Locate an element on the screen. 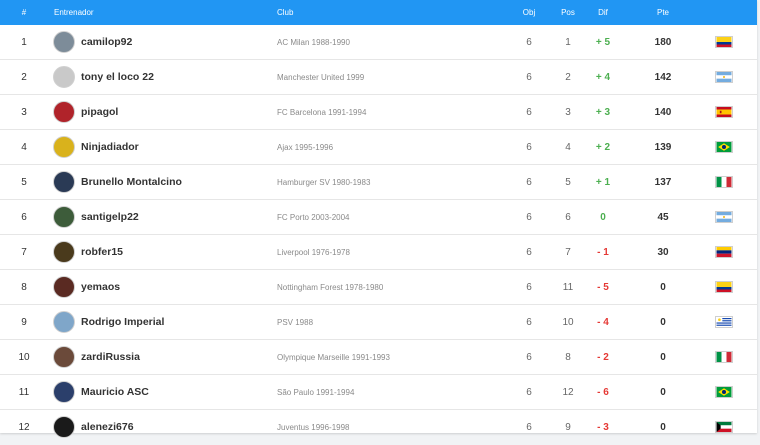  row-rank: 4 is located at coordinates (24, 147).